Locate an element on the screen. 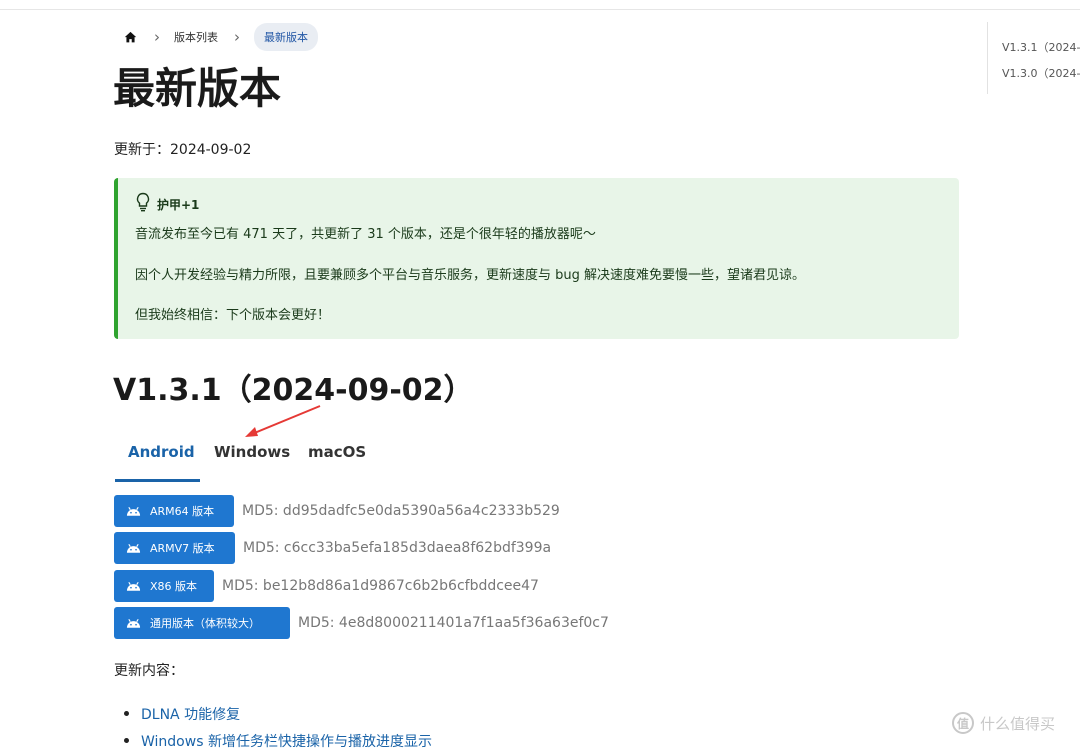 Image resolution: width=1080 pixels, height=754 pixels. list-item: Windows 新增任务栏快捷操作与播放进度显示 is located at coordinates (278, 740).